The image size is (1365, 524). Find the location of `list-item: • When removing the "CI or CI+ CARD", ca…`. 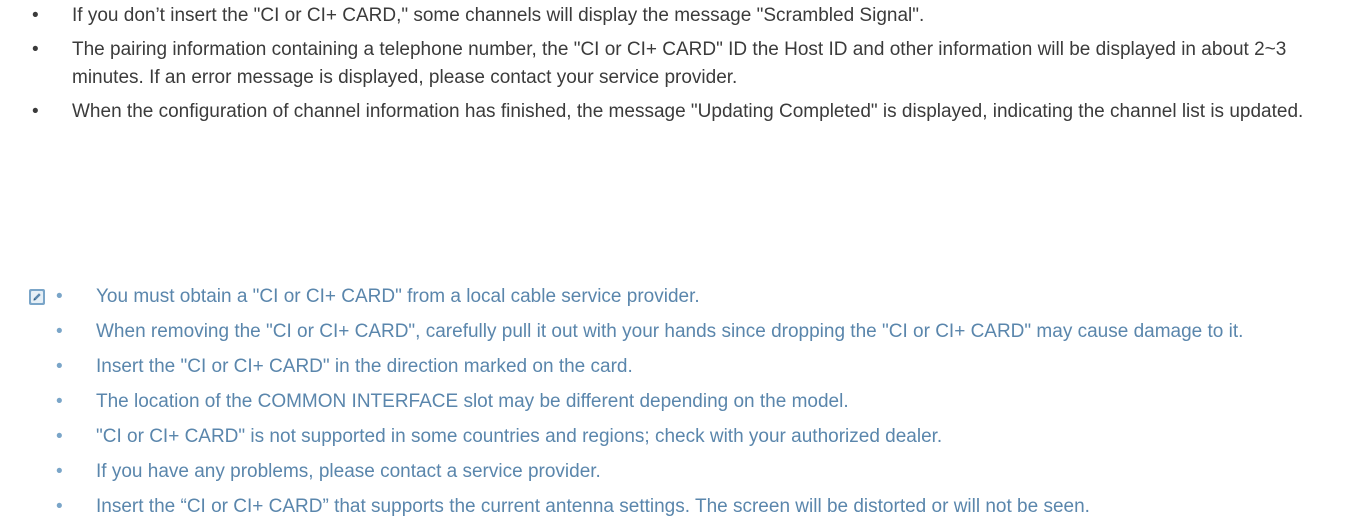

list-item: • When removing the "CI or CI+ CARD", ca… is located at coordinates (706, 332).